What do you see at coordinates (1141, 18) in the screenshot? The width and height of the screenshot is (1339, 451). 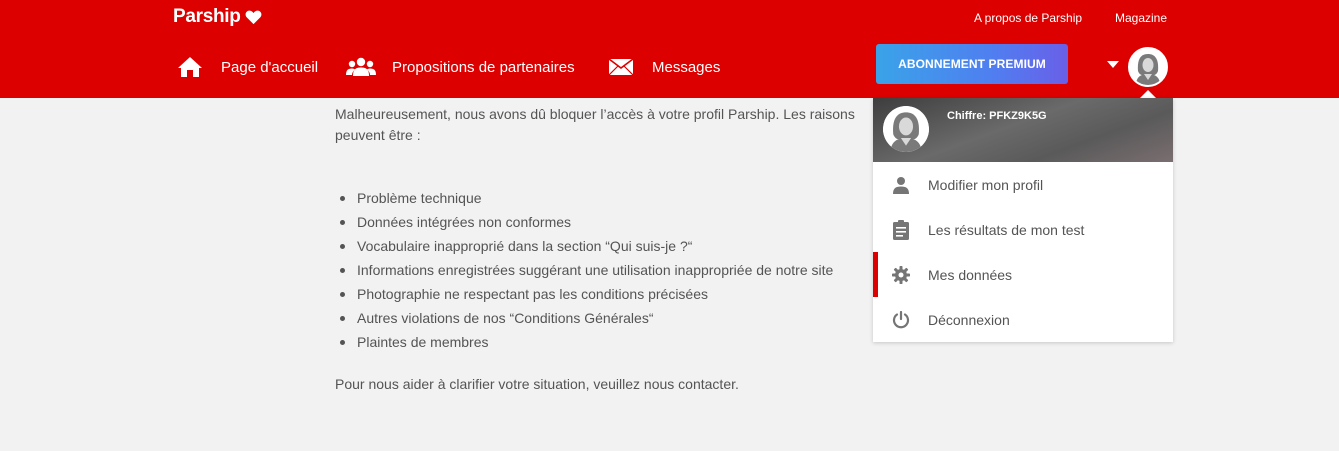 I see `magazine-link: Magazine` at bounding box center [1141, 18].